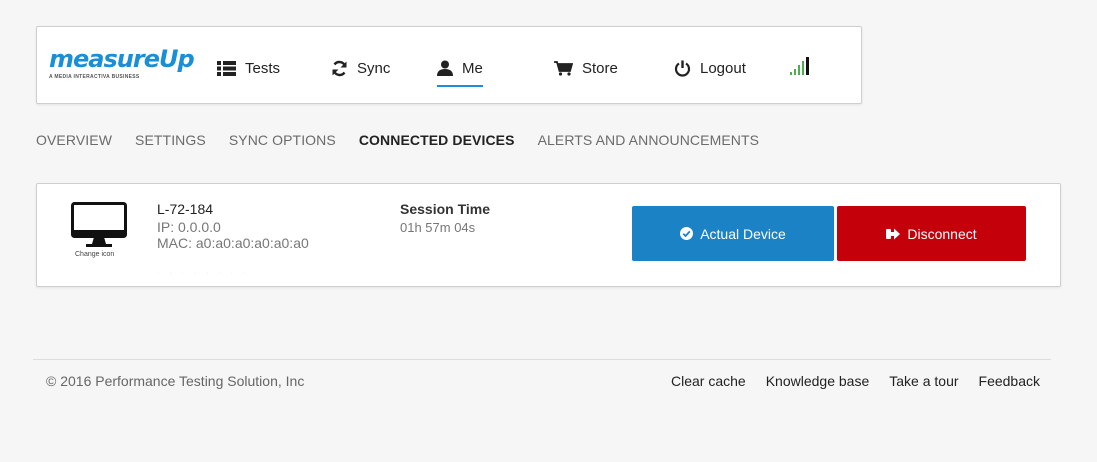  I want to click on nav-tests: Tests, so click(248, 68).